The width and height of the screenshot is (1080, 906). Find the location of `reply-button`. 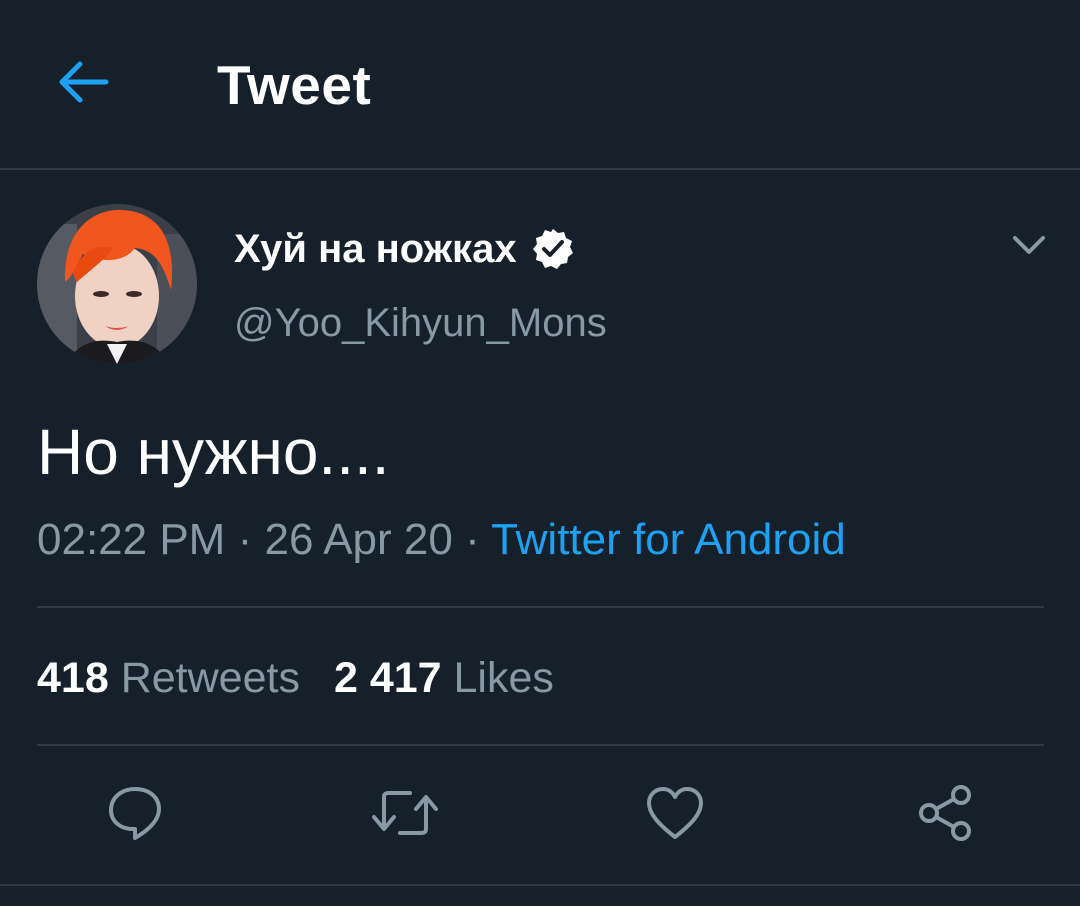

reply-button is located at coordinates (135, 815).